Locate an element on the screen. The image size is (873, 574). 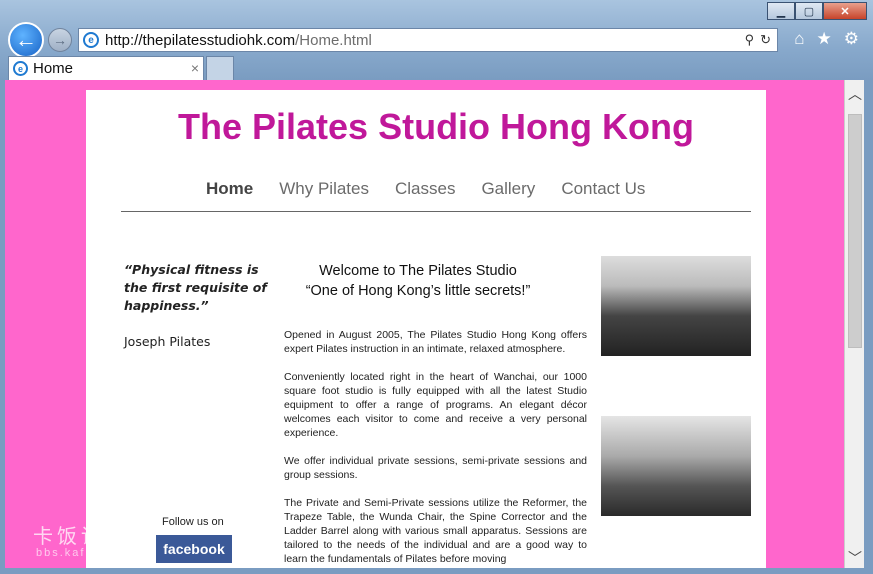
site-title: The Pilates Studio Hong Kong is located at coordinates (436, 126).